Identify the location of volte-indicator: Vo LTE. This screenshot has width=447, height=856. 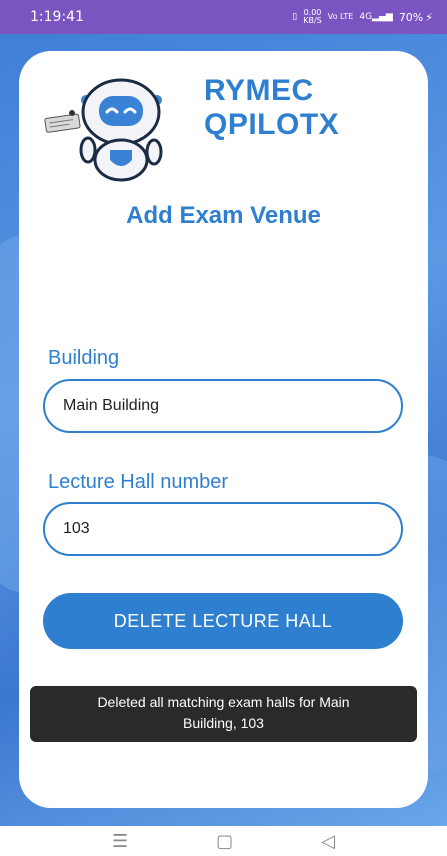
(340, 16).